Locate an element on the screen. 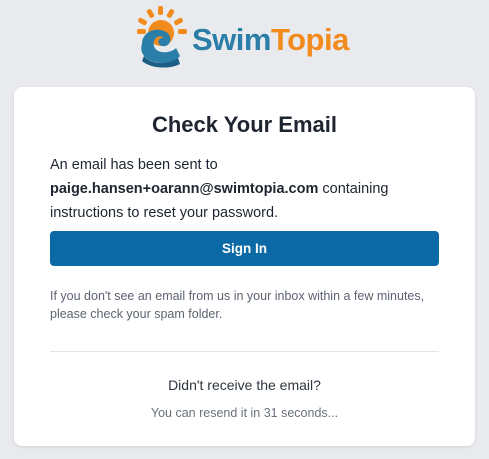  sign-in-button: Sign In is located at coordinates (244, 248).